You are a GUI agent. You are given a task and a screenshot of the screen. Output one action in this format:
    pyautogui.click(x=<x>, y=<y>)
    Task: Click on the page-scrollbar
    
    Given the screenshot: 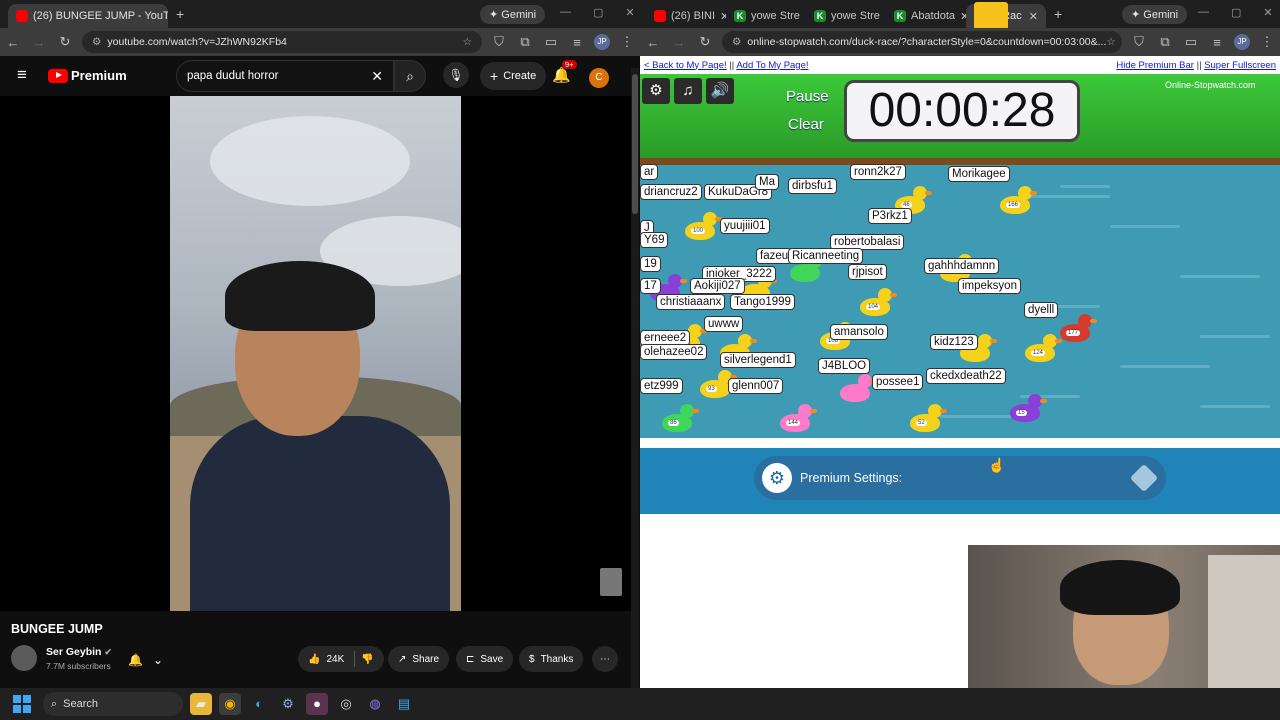 What is the action you would take?
    pyautogui.click(x=635, y=378)
    